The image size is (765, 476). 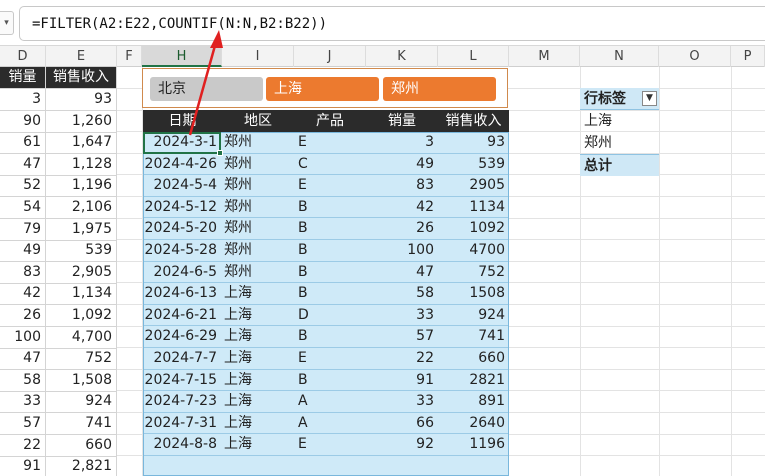 I want to click on cell: 1508, so click(x=473, y=293).